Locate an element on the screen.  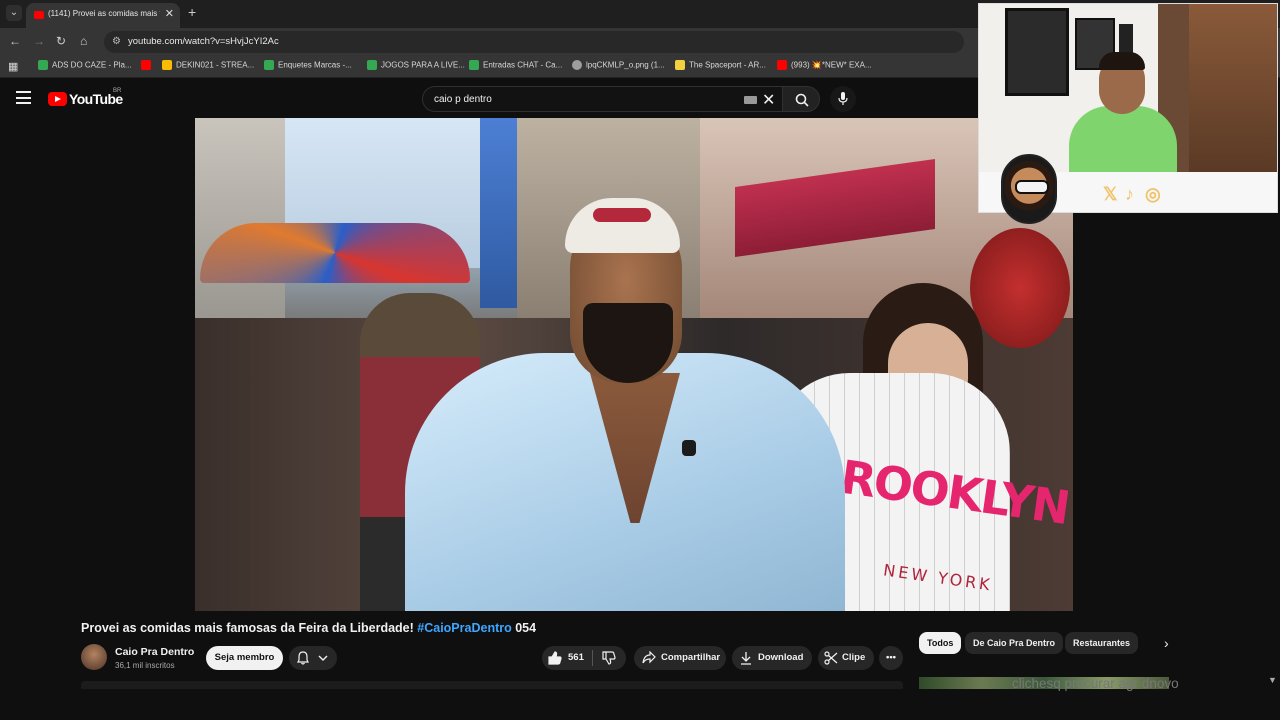
address-bar: ⚙ youtube.com/watch?v=sHvjJcYI2Ac is located at coordinates (534, 42).